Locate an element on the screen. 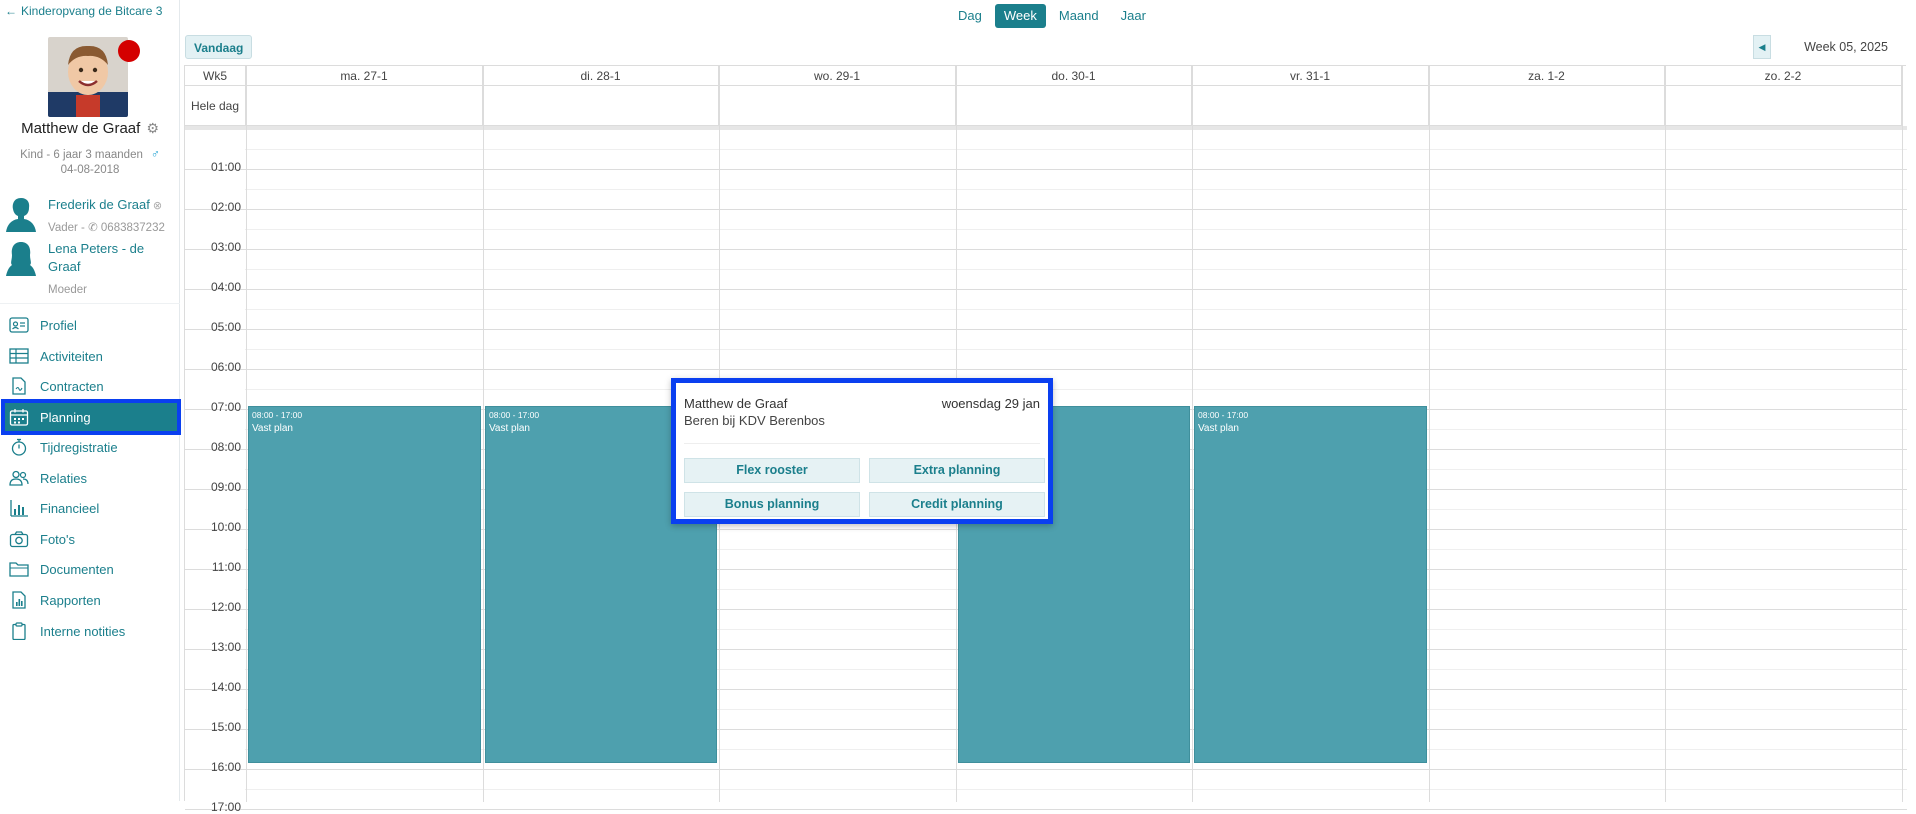  sidebar-item-activiteiten: Activiteiten is located at coordinates (91, 356).